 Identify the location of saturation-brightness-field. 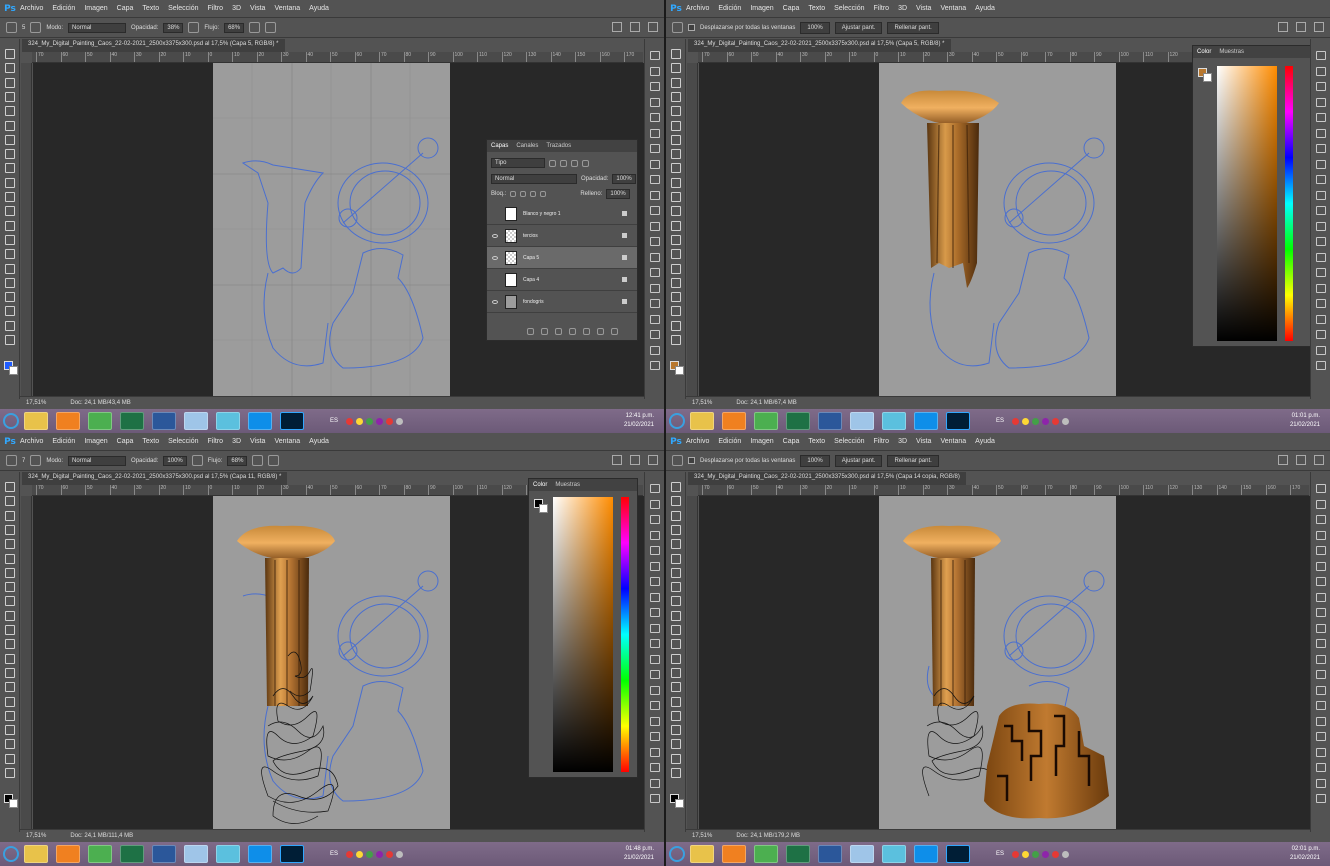
(1247, 203).